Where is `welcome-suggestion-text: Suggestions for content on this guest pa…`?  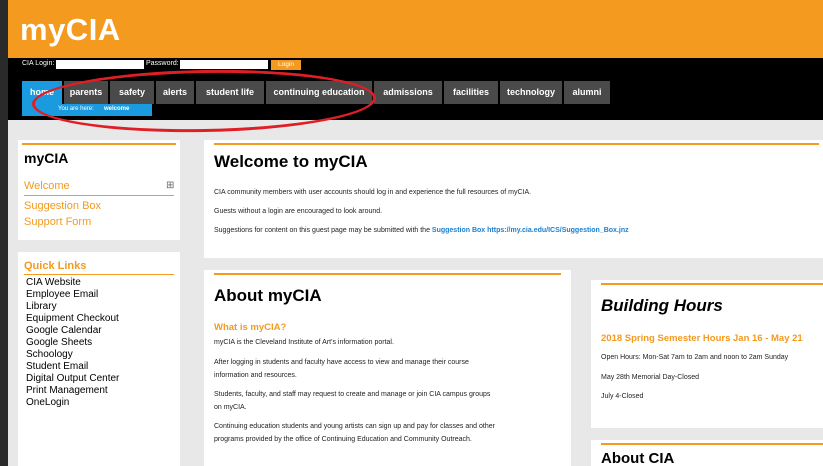 welcome-suggestion-text: Suggestions for content on this guest pa… is located at coordinates (322, 230).